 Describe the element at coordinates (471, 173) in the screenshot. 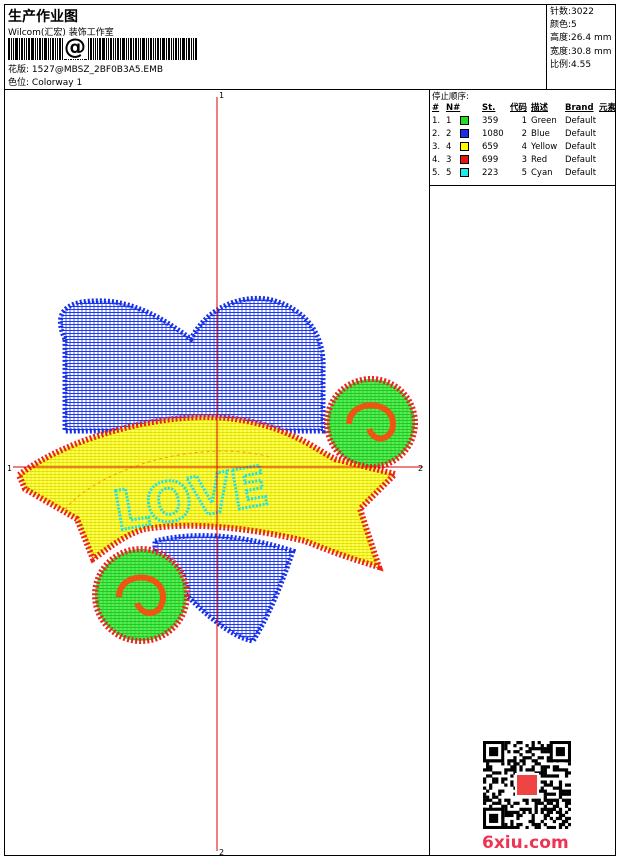

I see `swatch-cell` at that location.